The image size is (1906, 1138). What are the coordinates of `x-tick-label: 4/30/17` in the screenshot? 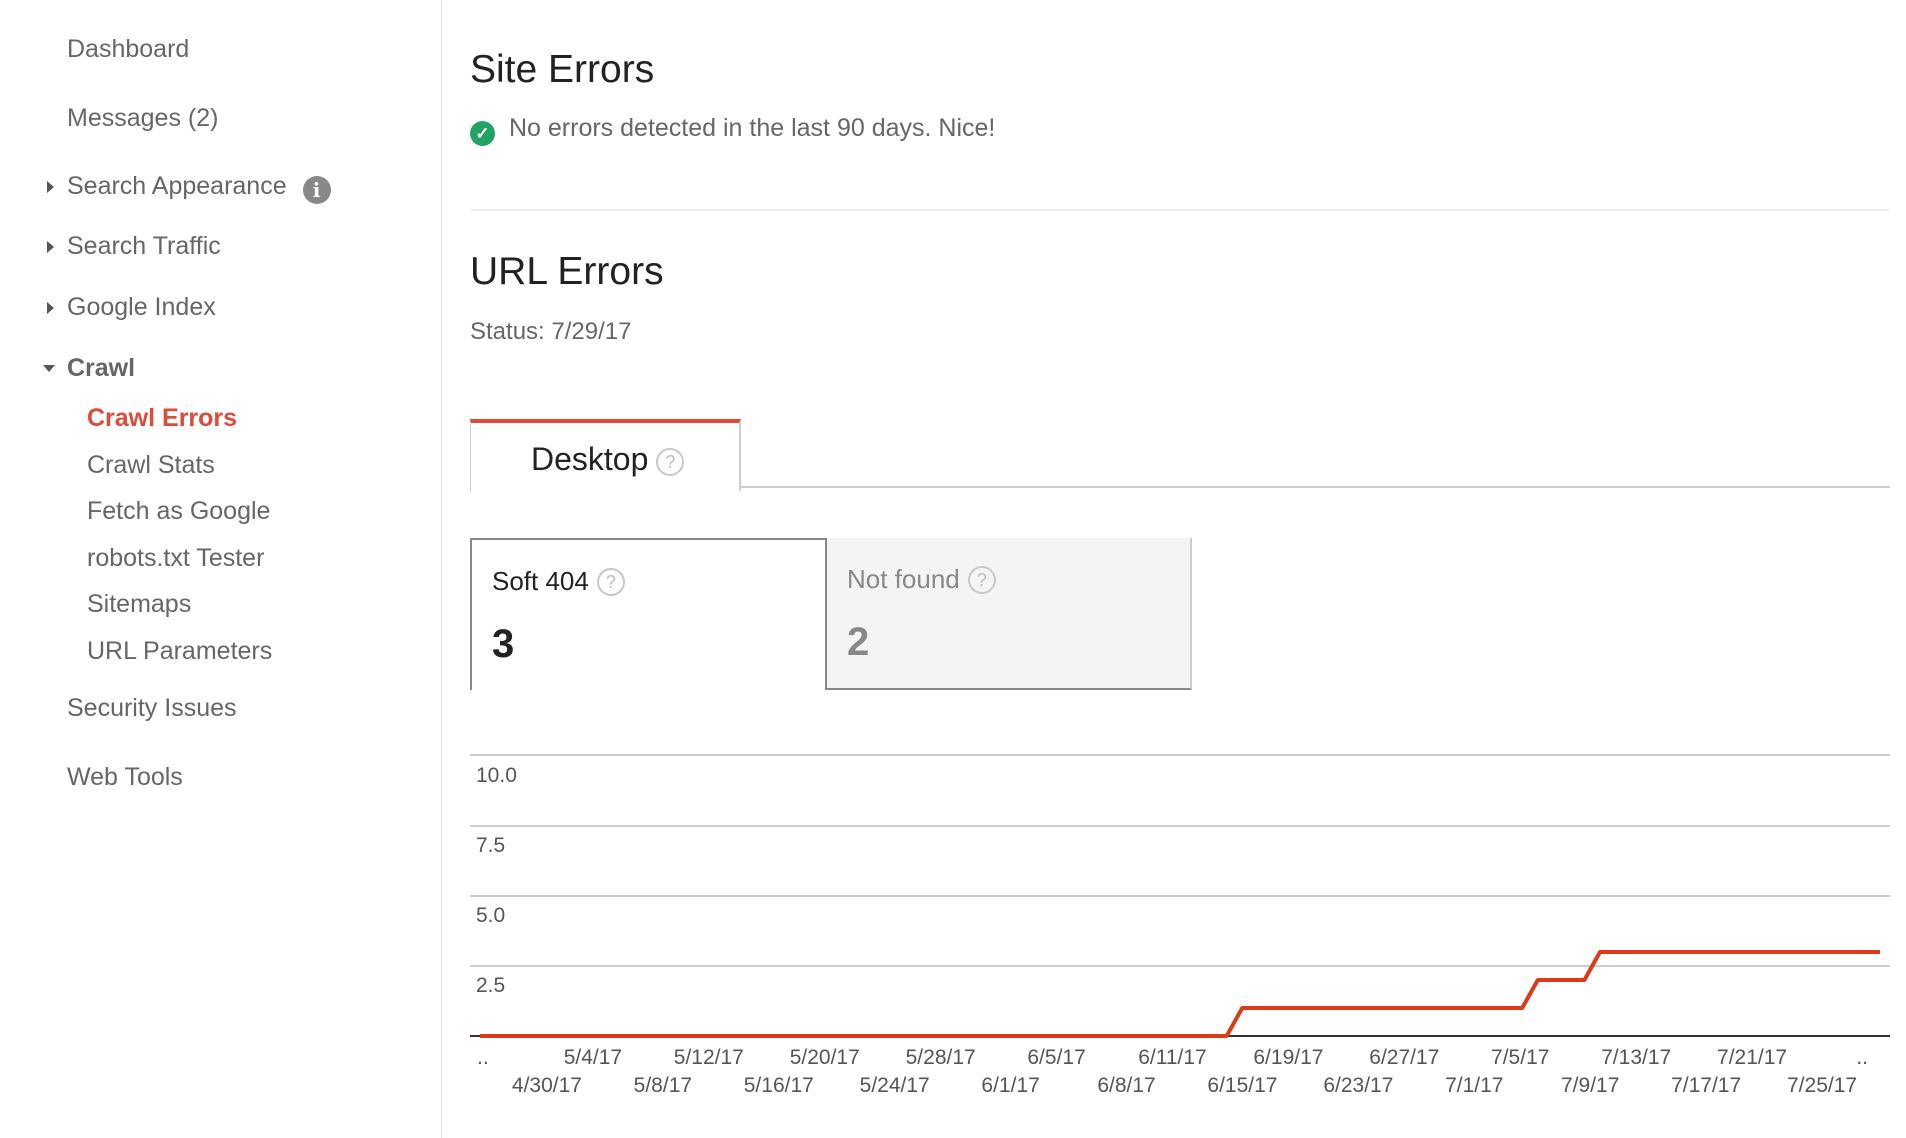 It's located at (547, 1085).